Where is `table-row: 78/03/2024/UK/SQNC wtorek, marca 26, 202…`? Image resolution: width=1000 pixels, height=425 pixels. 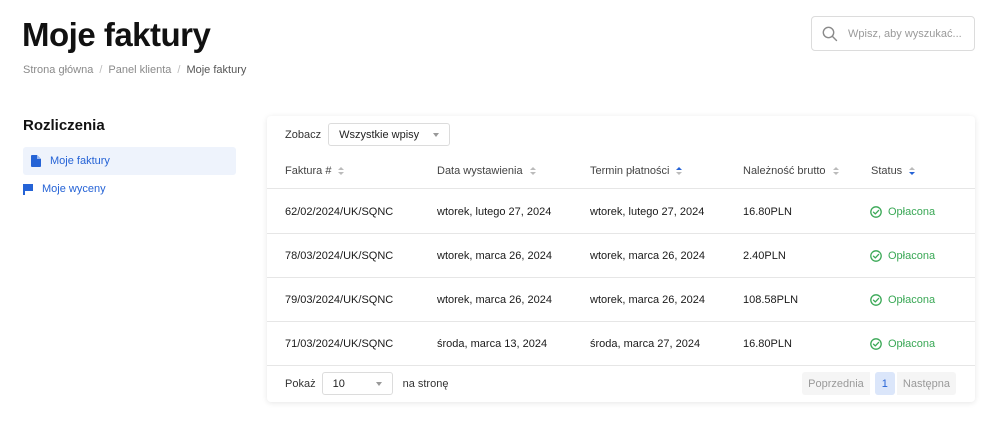
table-row: 78/03/2024/UK/SQNC wtorek, marca 26, 202… is located at coordinates (621, 256).